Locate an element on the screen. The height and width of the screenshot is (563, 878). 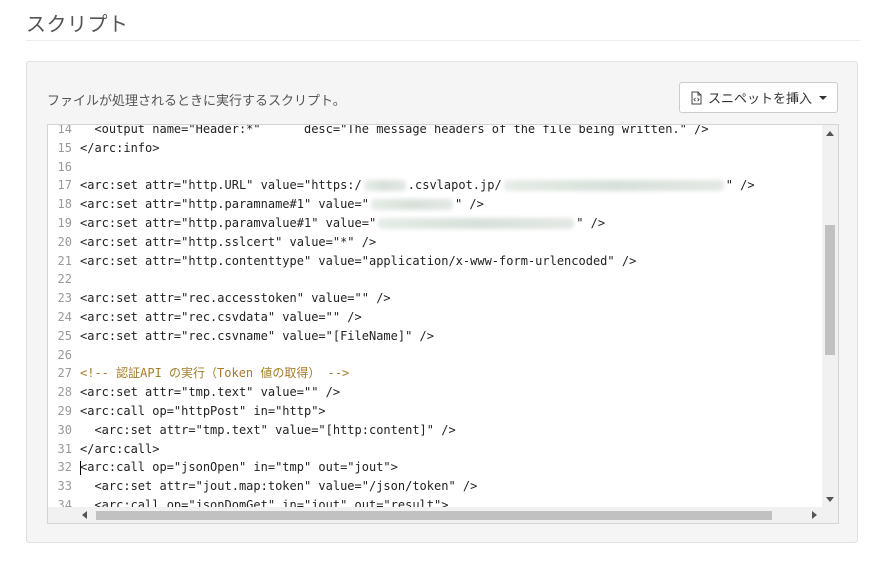
line-number: 23 is located at coordinates (64, 298).